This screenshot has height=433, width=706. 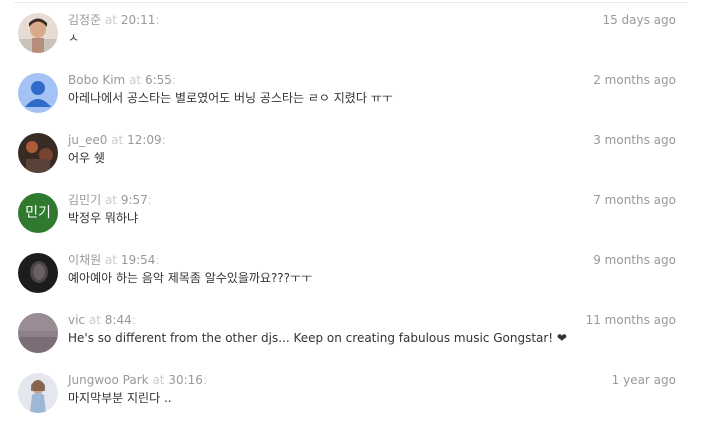 What do you see at coordinates (353, 163) in the screenshot?
I see `comment-item: ju_ee0 at 12:09: 어우 쉣 3 months ago` at bounding box center [353, 163].